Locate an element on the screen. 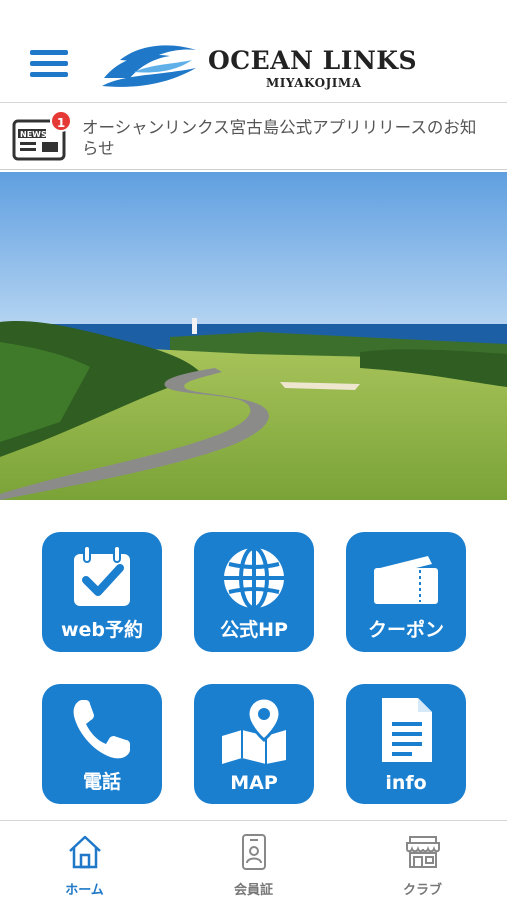  news-banner: NEWS 1 オーシャンリンクス宮古島公式アプリリリースのお知らせ is located at coordinates (253, 136).